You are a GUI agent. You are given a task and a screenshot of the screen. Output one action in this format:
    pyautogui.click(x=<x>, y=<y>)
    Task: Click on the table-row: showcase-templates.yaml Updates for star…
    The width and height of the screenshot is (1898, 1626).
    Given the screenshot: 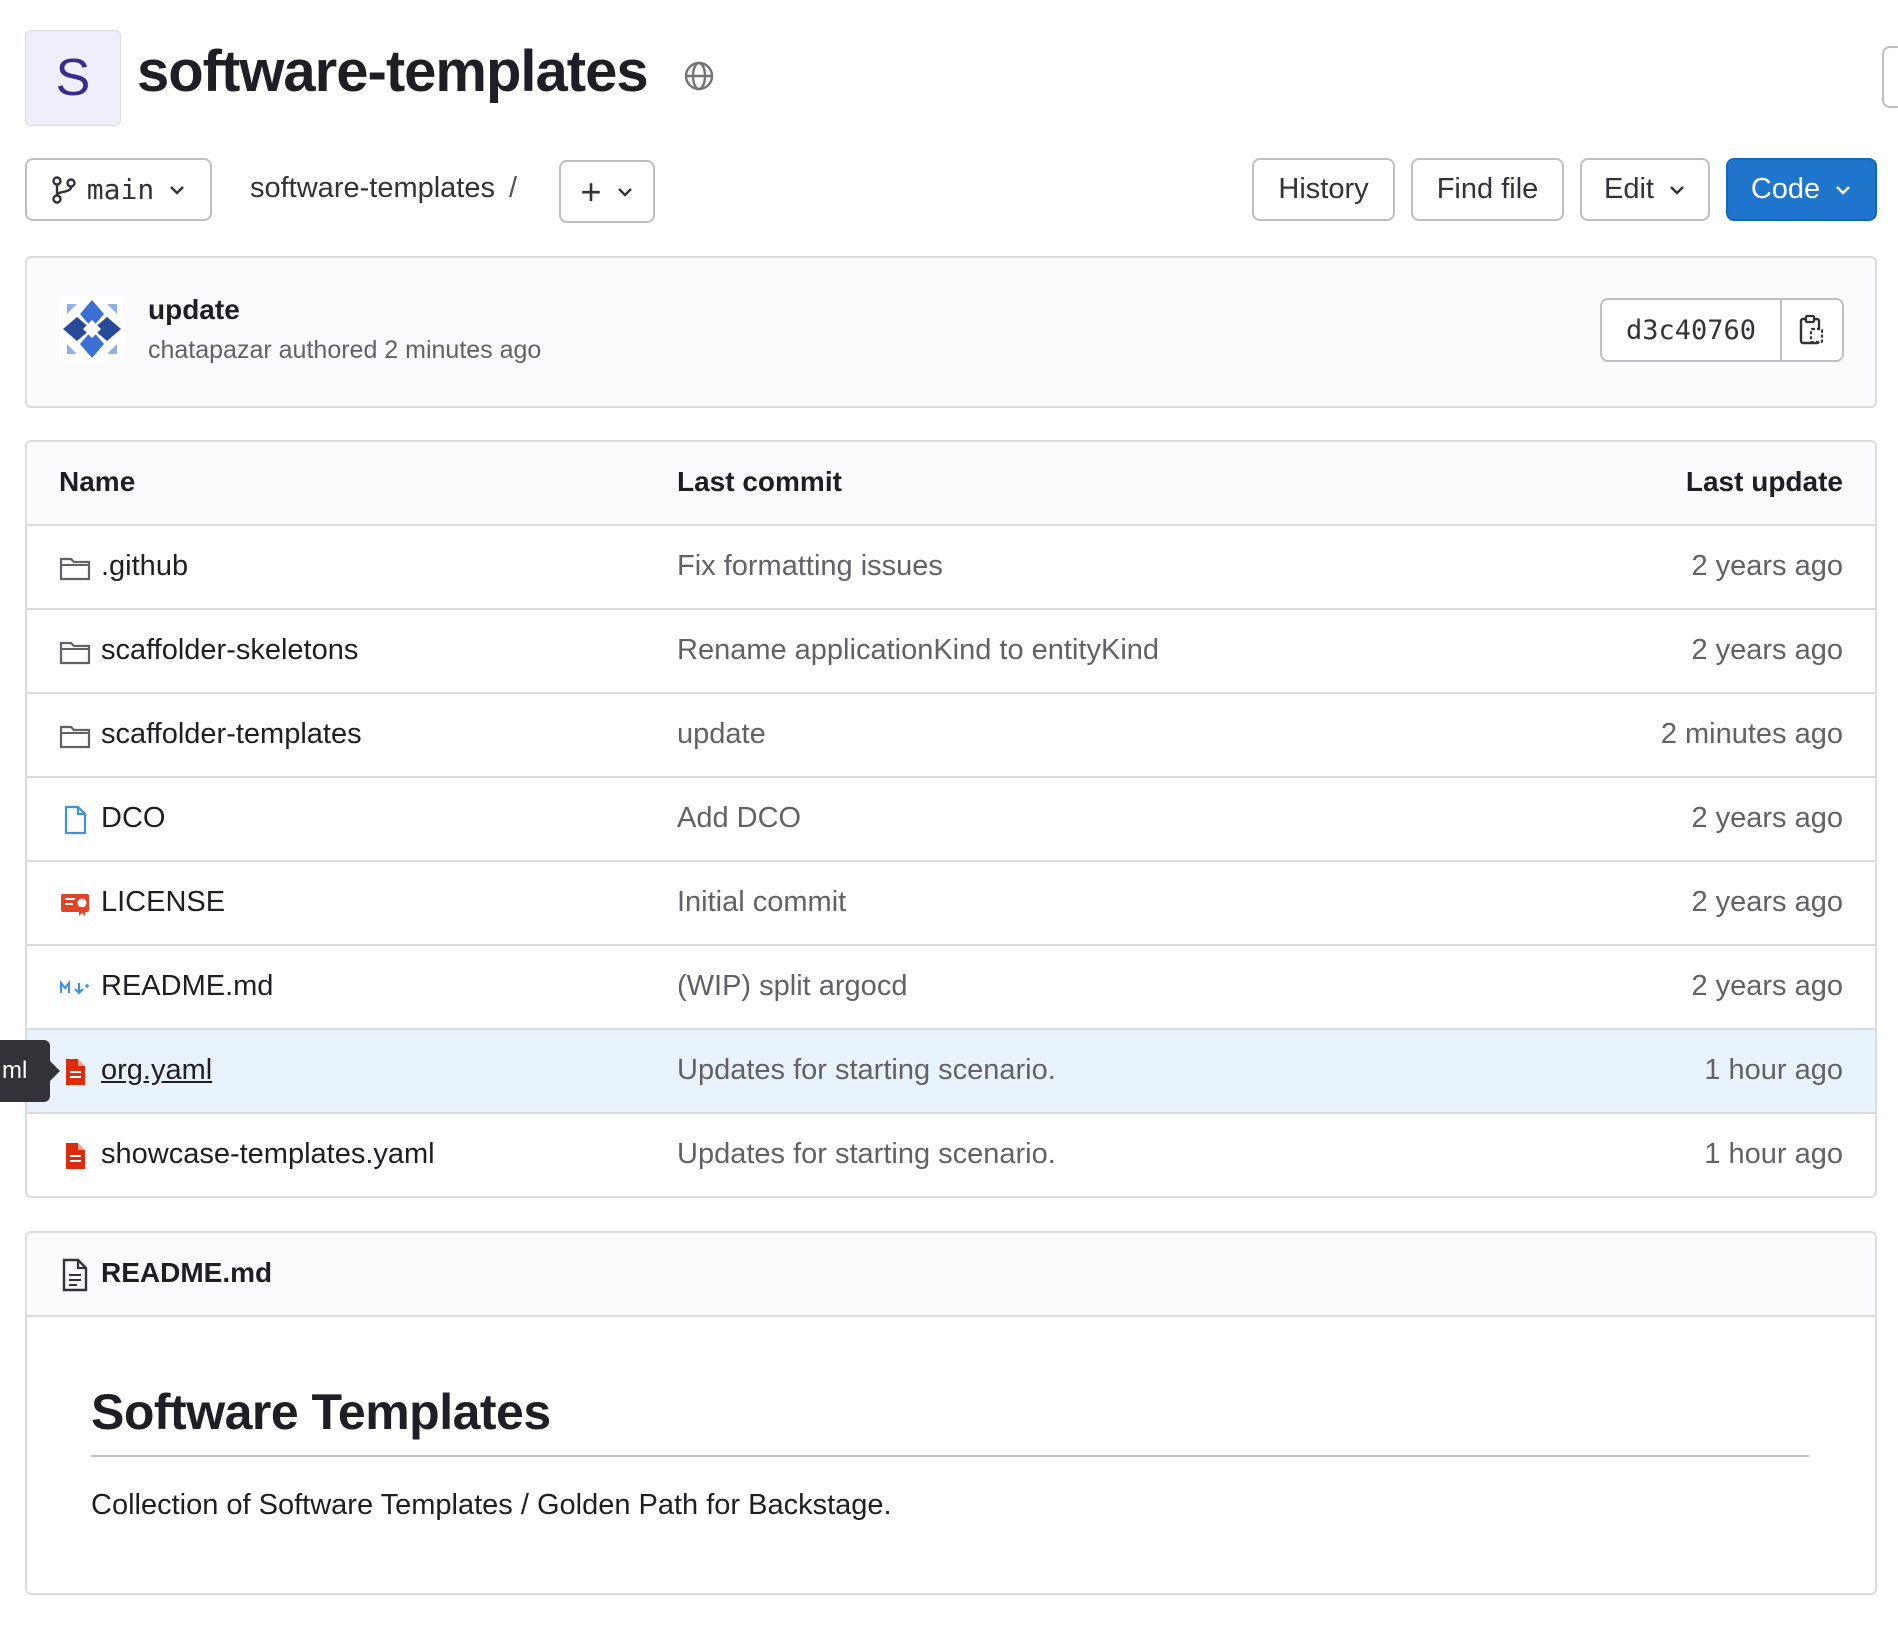 What is the action you would take?
    pyautogui.click(x=951, y=1155)
    